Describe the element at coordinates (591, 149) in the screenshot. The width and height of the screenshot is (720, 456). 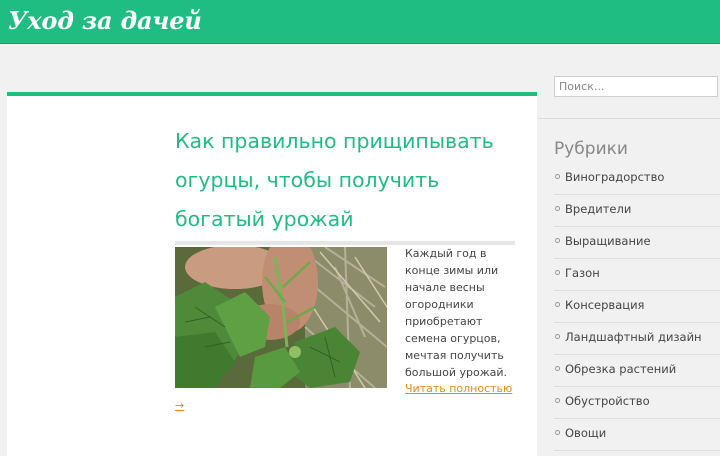
I see `categories-widget-title: Рубрики` at that location.